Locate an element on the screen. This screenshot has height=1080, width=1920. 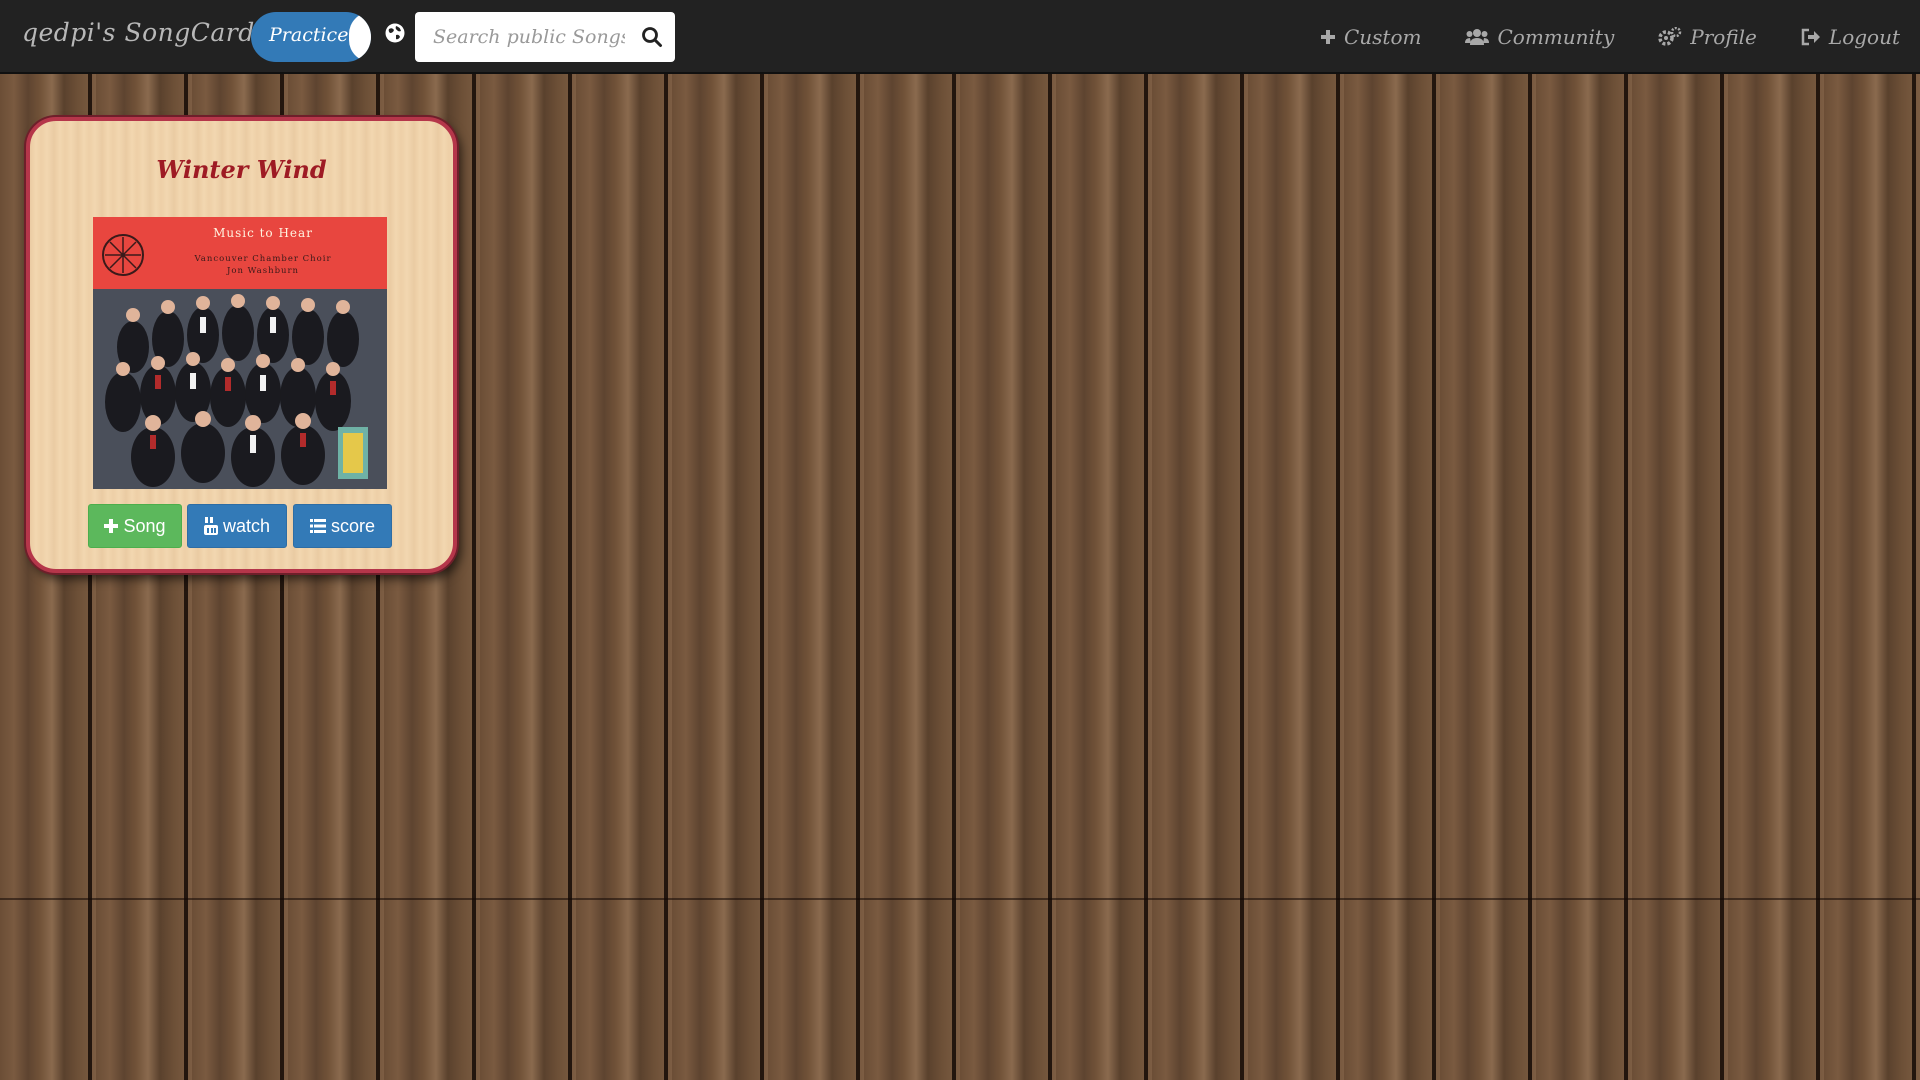
add-song-label: Song is located at coordinates (144, 525).